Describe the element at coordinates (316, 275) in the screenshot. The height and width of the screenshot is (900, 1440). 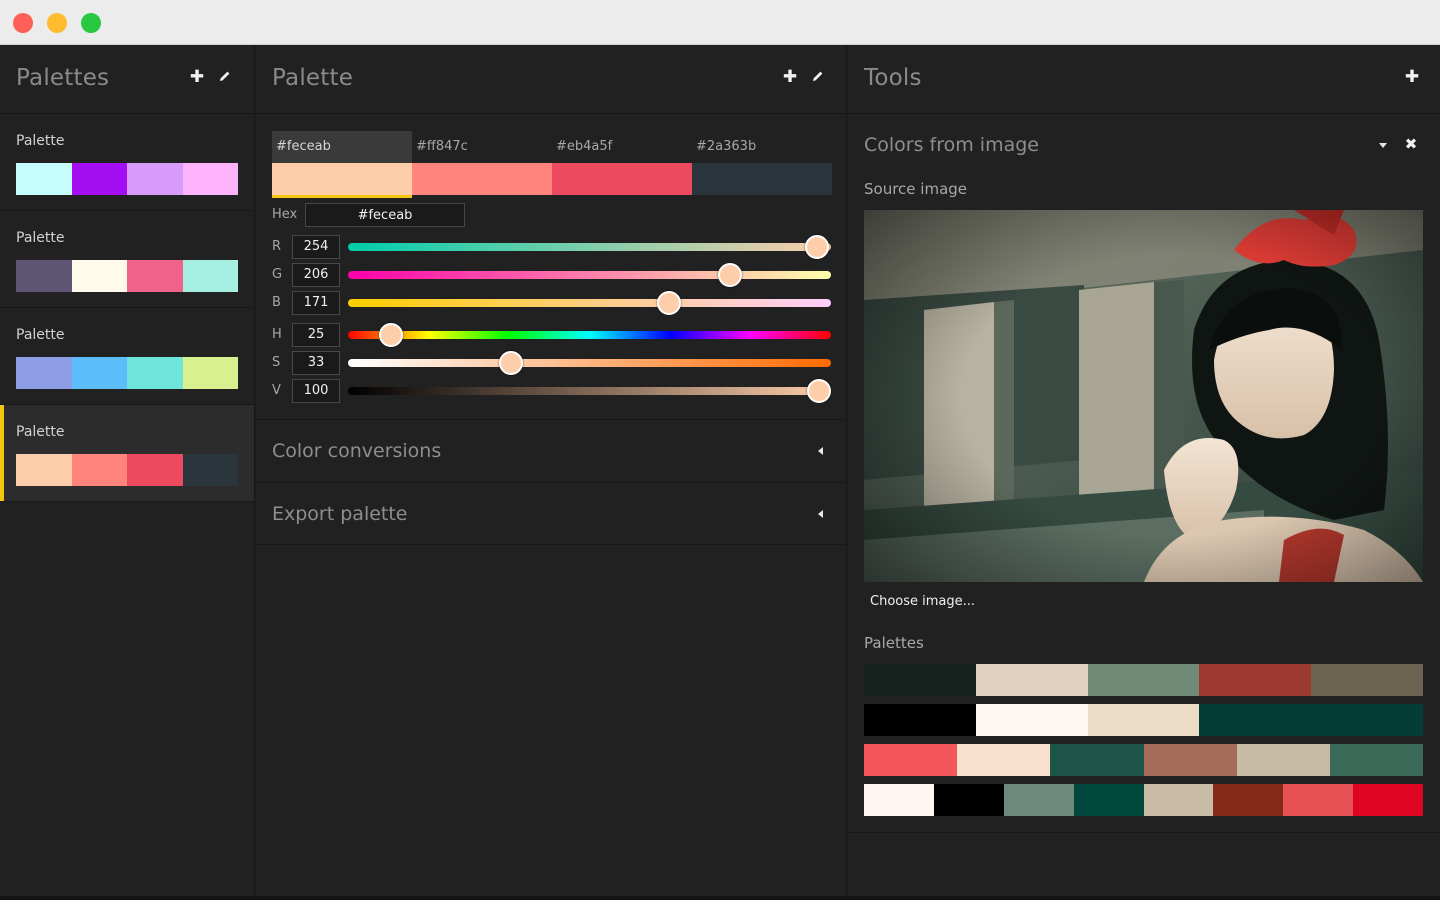
I see `slider-value-input: 206` at that location.